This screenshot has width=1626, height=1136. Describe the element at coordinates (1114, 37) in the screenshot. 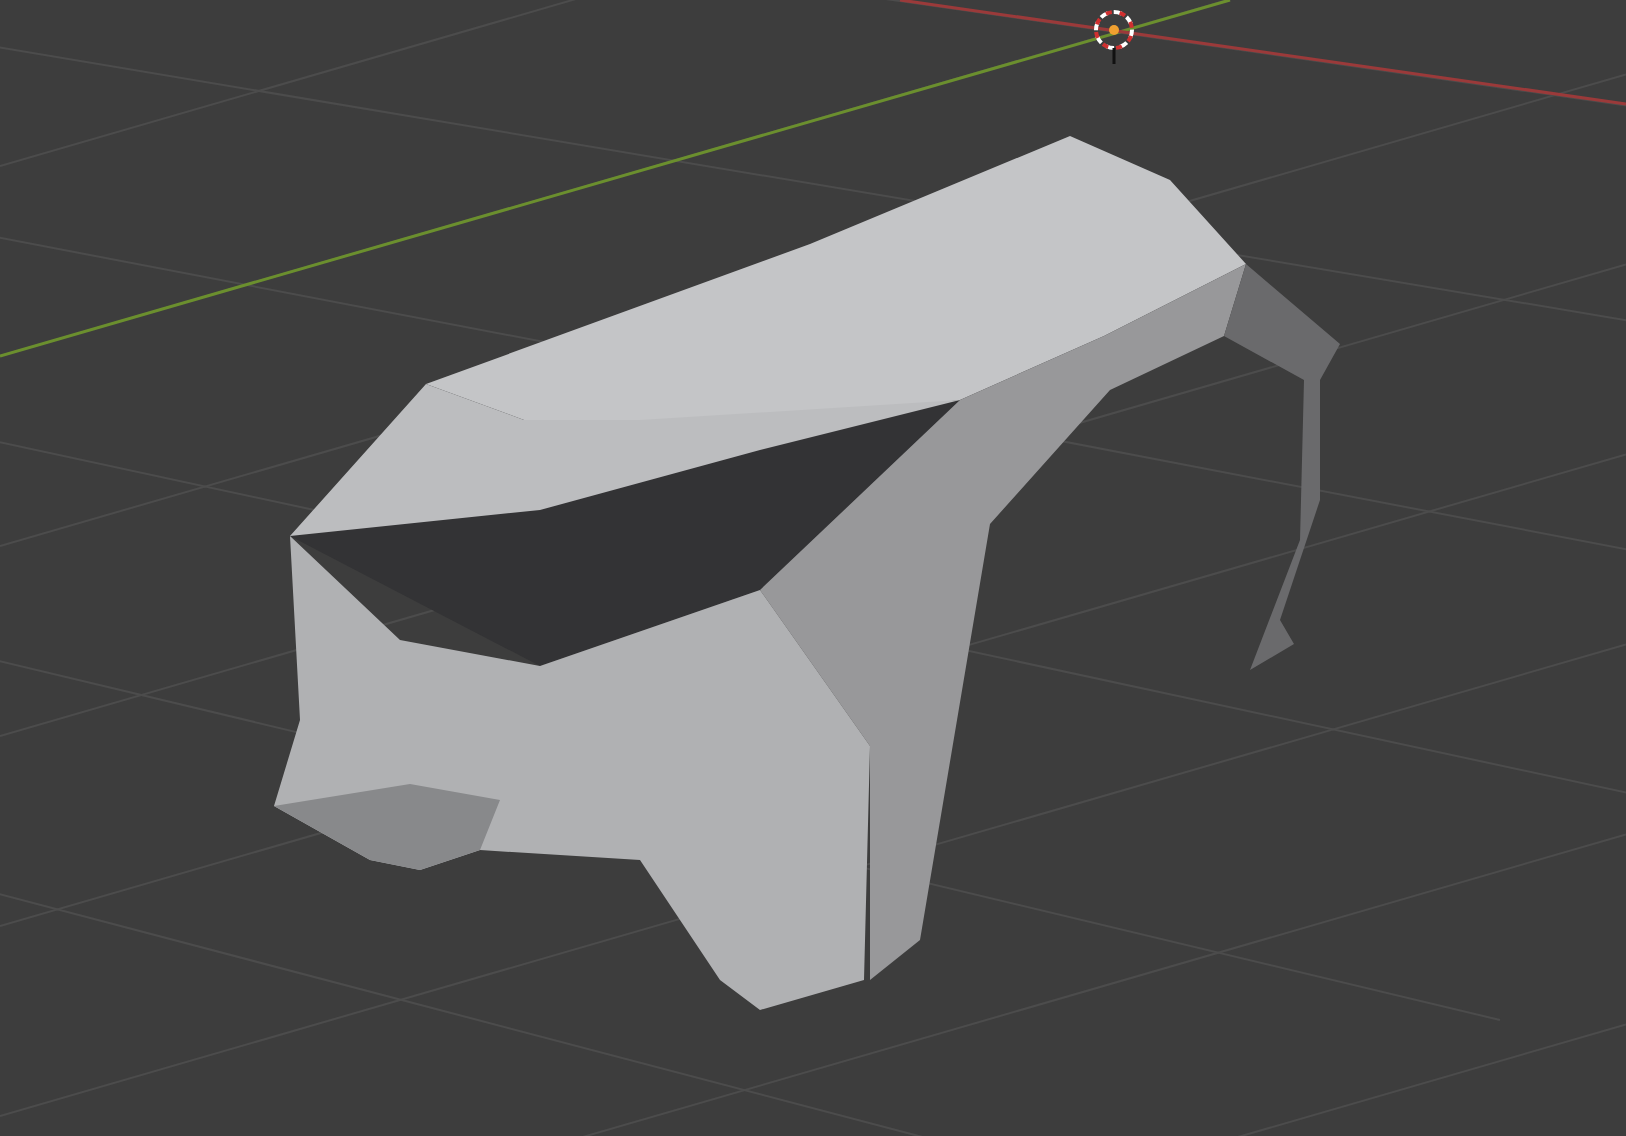

I see `3d-cursor-icon` at that location.